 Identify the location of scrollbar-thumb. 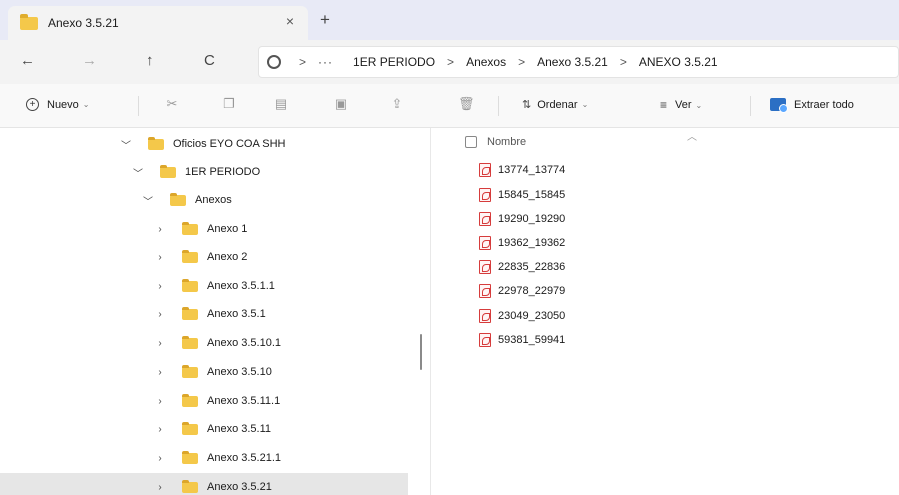
(421, 352).